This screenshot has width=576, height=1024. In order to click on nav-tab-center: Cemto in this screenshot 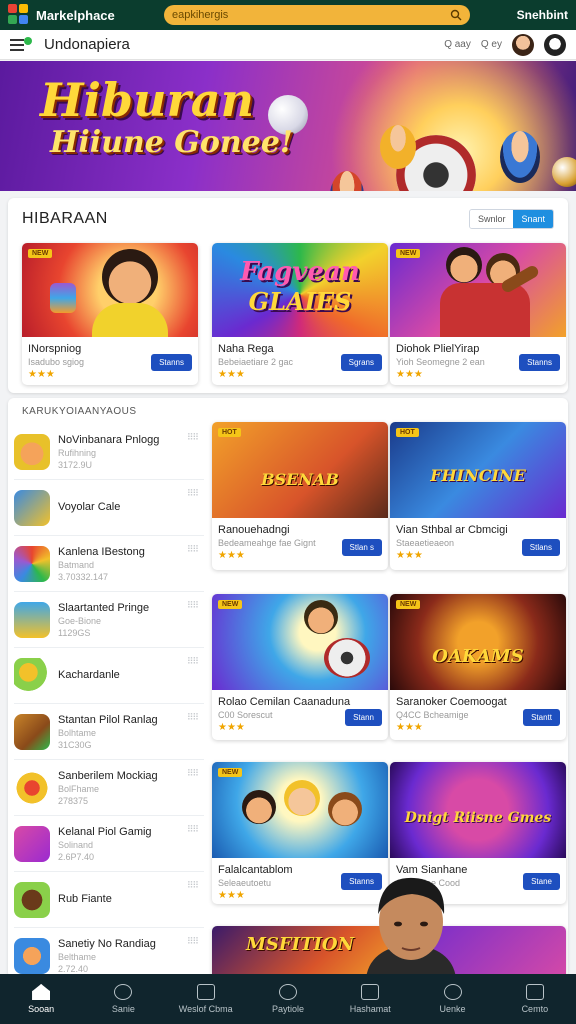, I will do `click(535, 999)`.